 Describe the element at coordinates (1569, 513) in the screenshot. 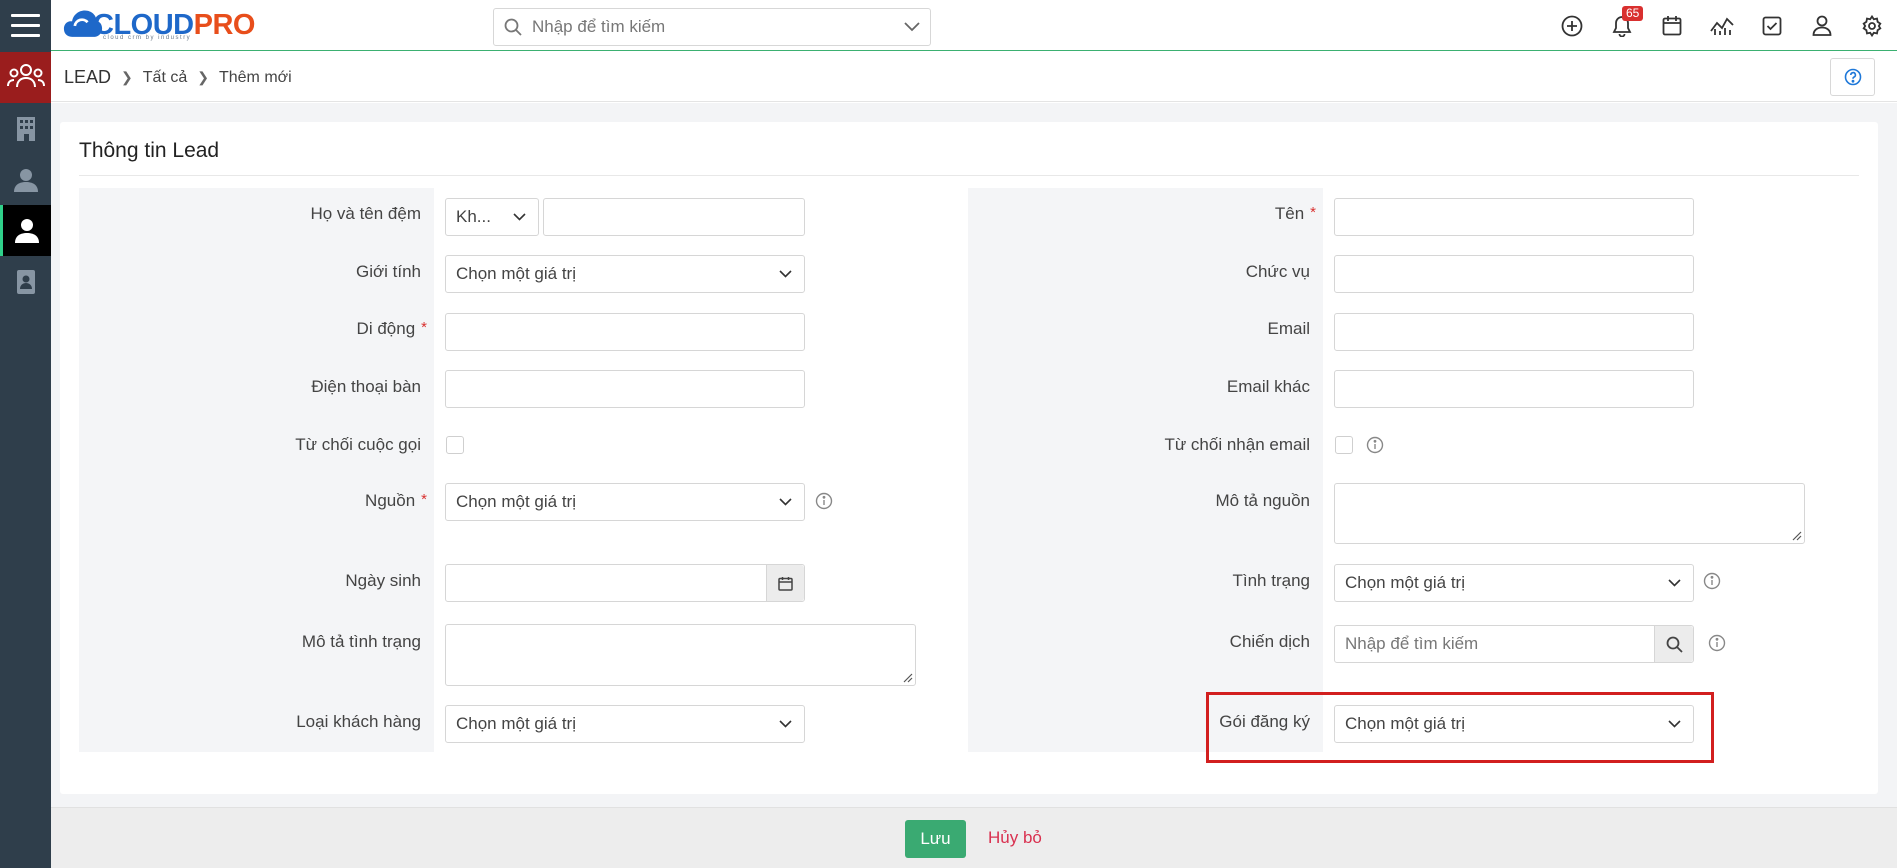

I see `source-desc-textarea` at that location.